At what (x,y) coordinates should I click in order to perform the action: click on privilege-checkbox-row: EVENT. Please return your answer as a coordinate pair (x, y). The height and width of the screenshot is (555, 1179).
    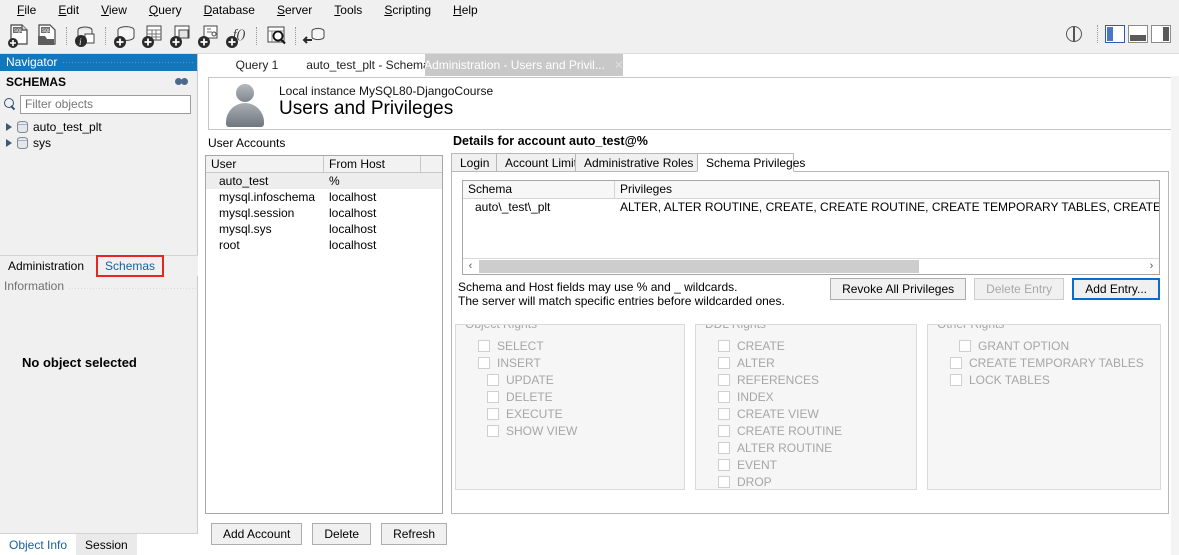
    Looking at the image, I should click on (817, 464).